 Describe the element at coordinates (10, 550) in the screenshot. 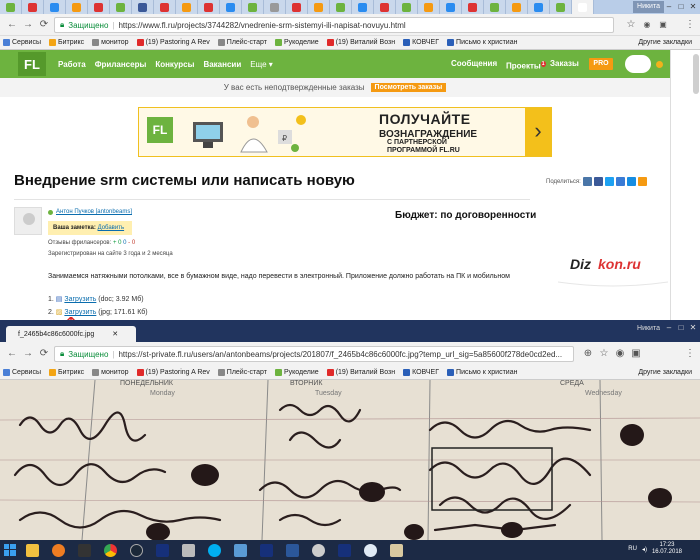

I see `start-button` at that location.